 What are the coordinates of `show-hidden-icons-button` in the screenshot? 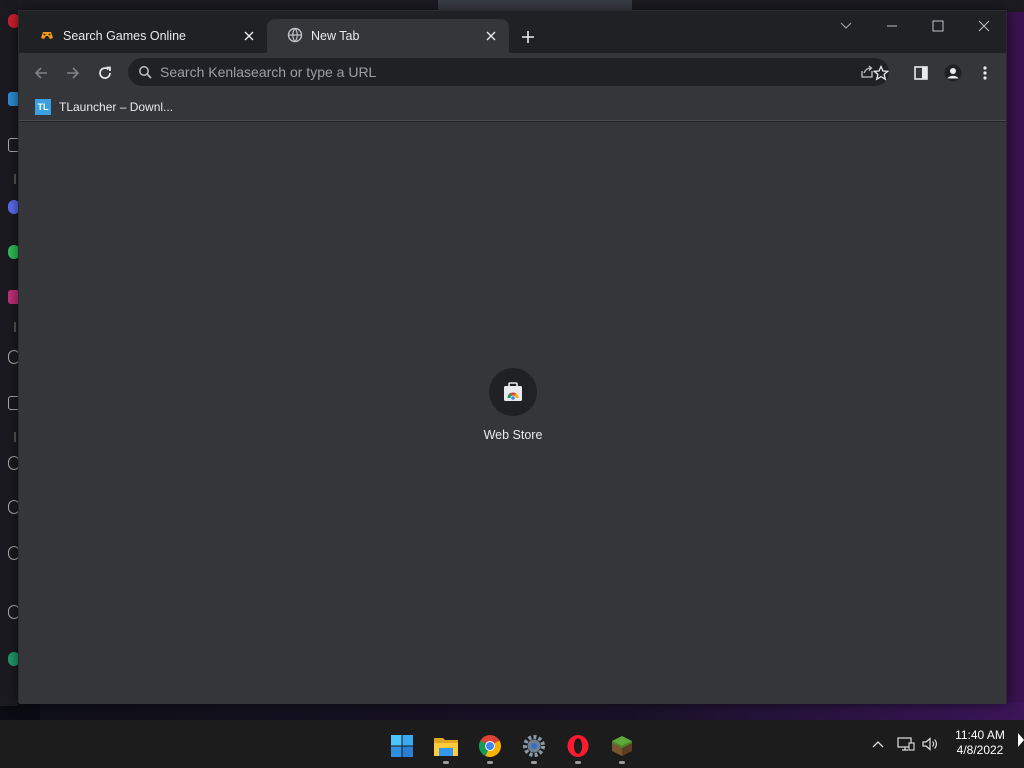 It's located at (878, 744).